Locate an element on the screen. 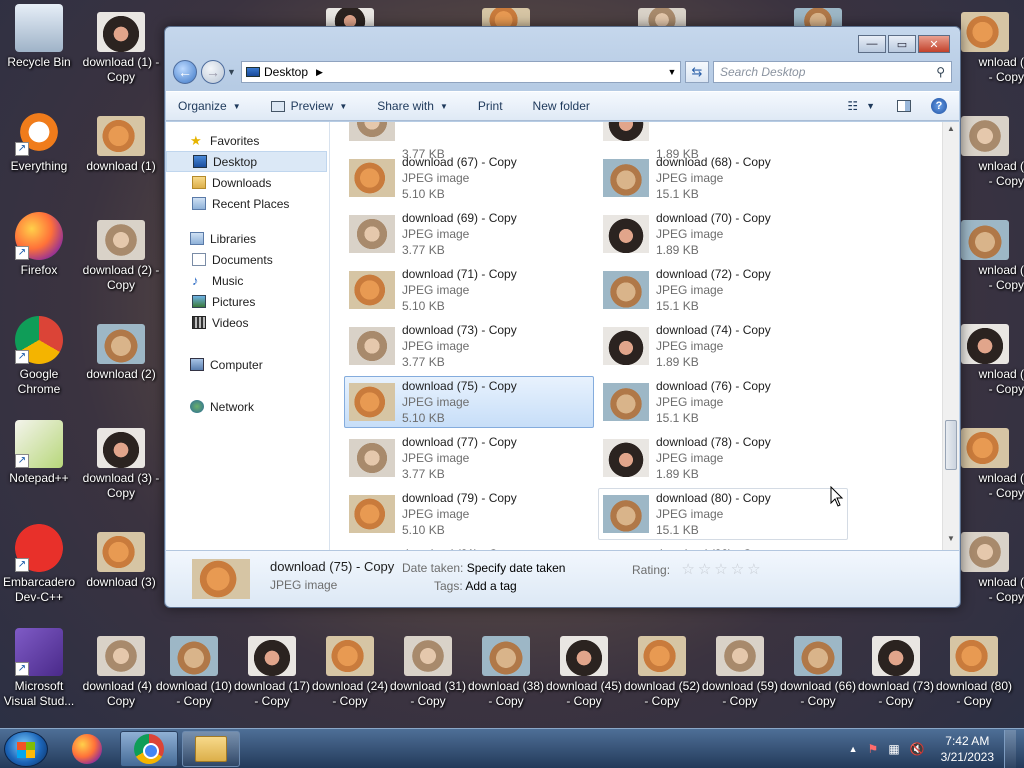 The height and width of the screenshot is (768, 1024). desktop-icon-item: download (3) - Copy is located at coordinates (121, 460).